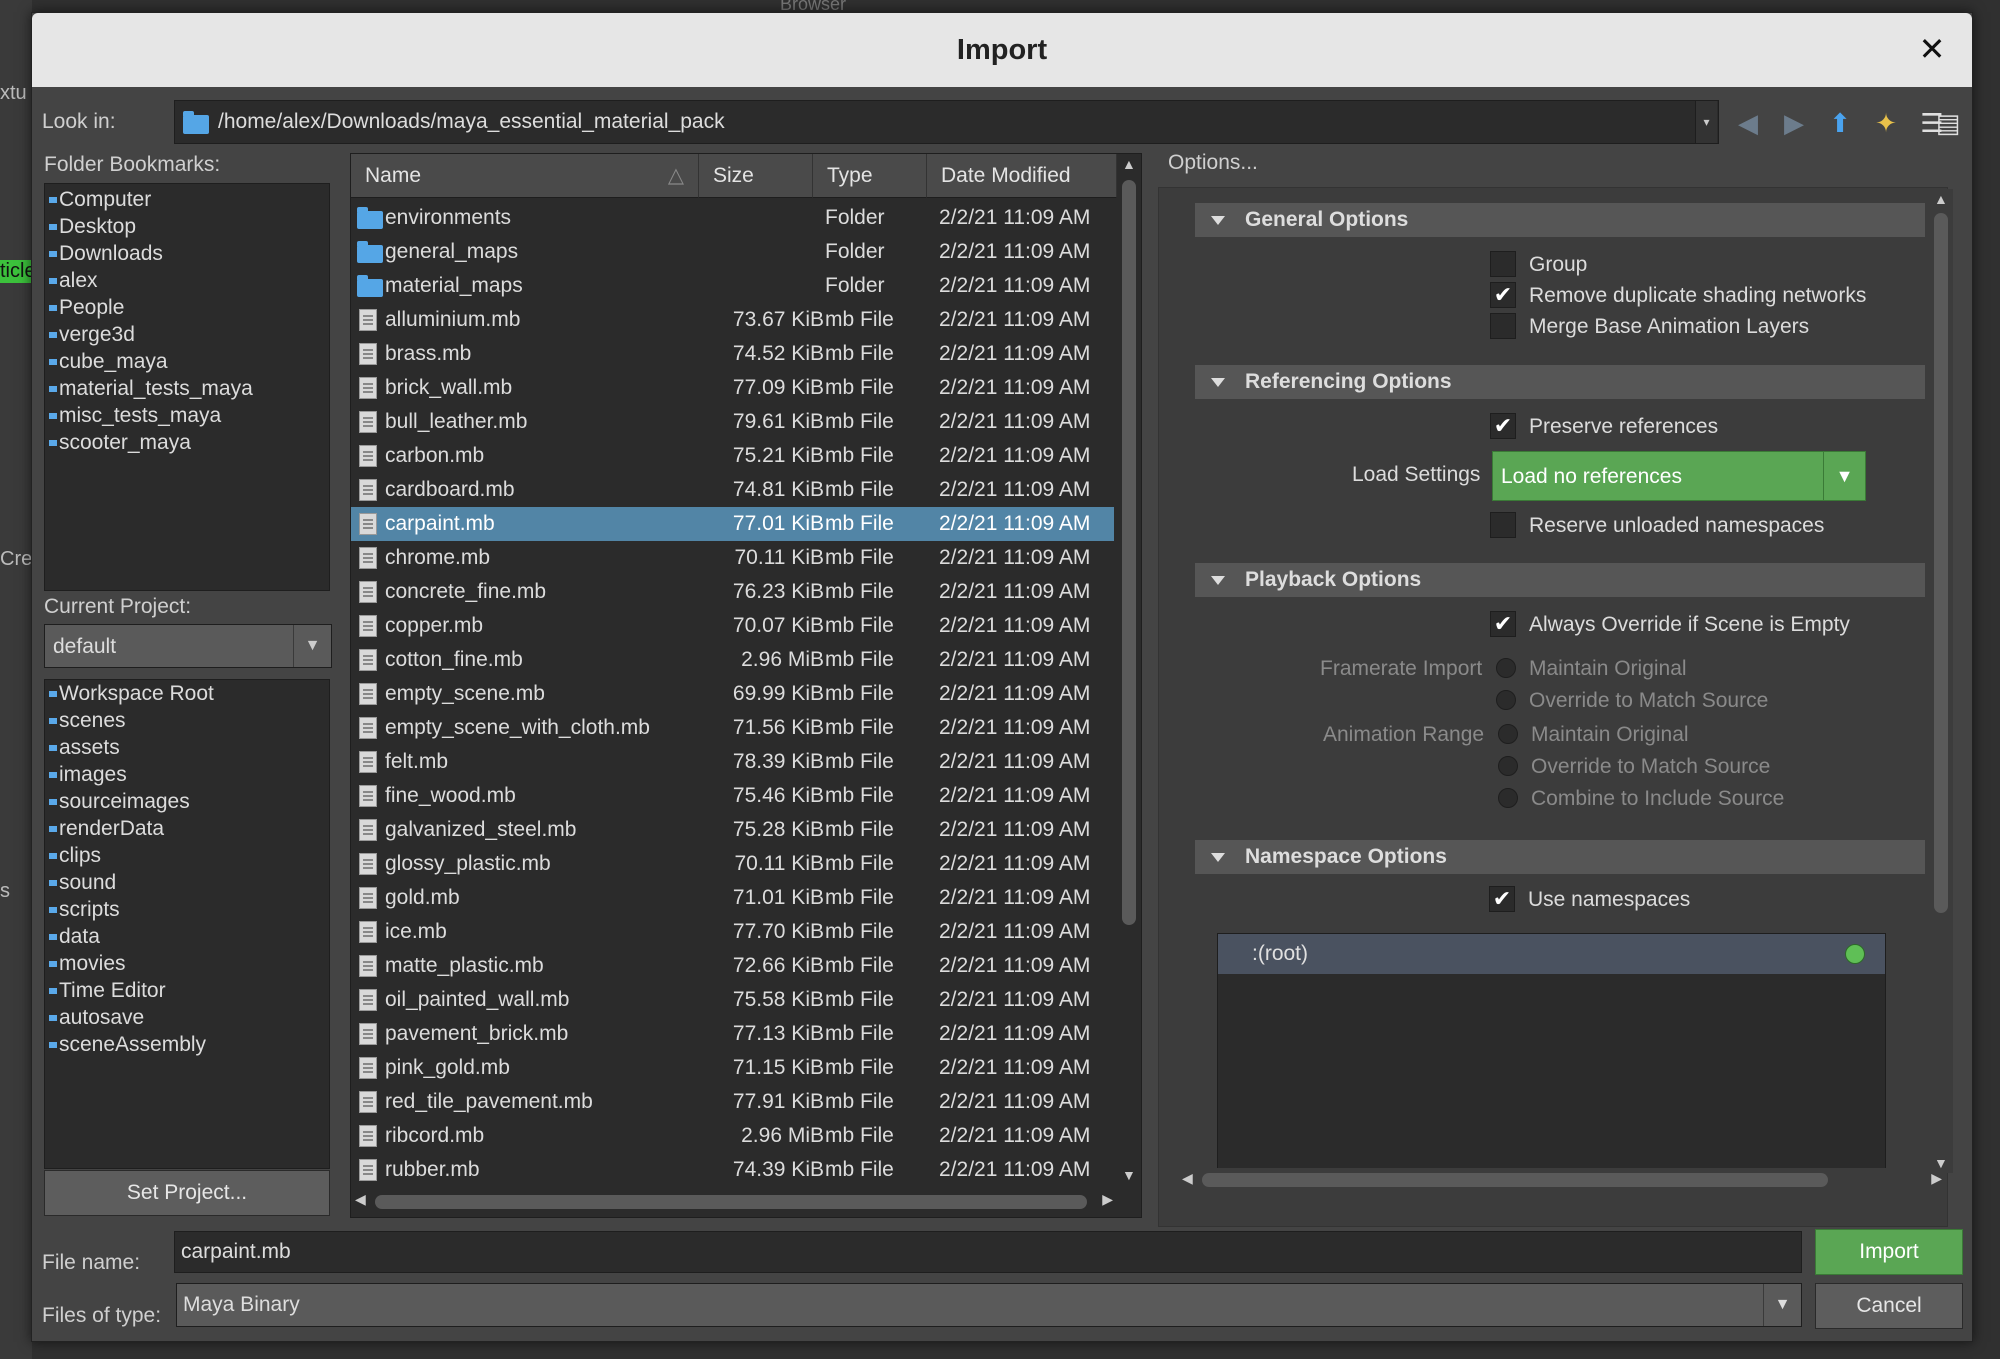 The height and width of the screenshot is (1359, 2000). What do you see at coordinates (1560, 382) in the screenshot?
I see `referencing-options-header: Referencing Options` at bounding box center [1560, 382].